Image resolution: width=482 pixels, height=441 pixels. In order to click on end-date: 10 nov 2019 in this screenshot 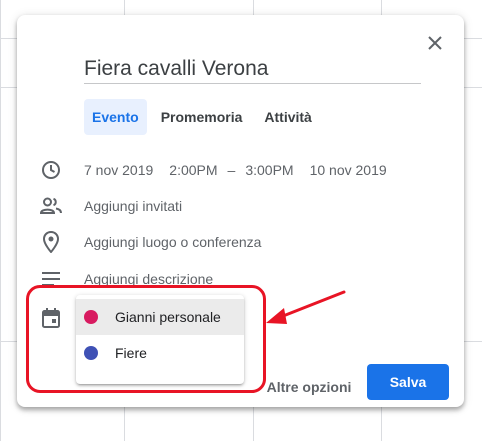, I will do `click(348, 170)`.